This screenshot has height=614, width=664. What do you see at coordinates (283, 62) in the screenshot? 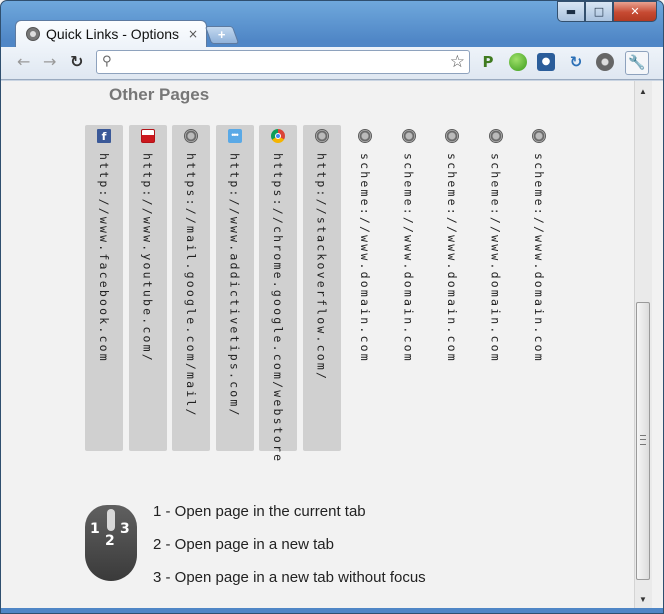
I see `address-bar: ⚲ ☆` at bounding box center [283, 62].